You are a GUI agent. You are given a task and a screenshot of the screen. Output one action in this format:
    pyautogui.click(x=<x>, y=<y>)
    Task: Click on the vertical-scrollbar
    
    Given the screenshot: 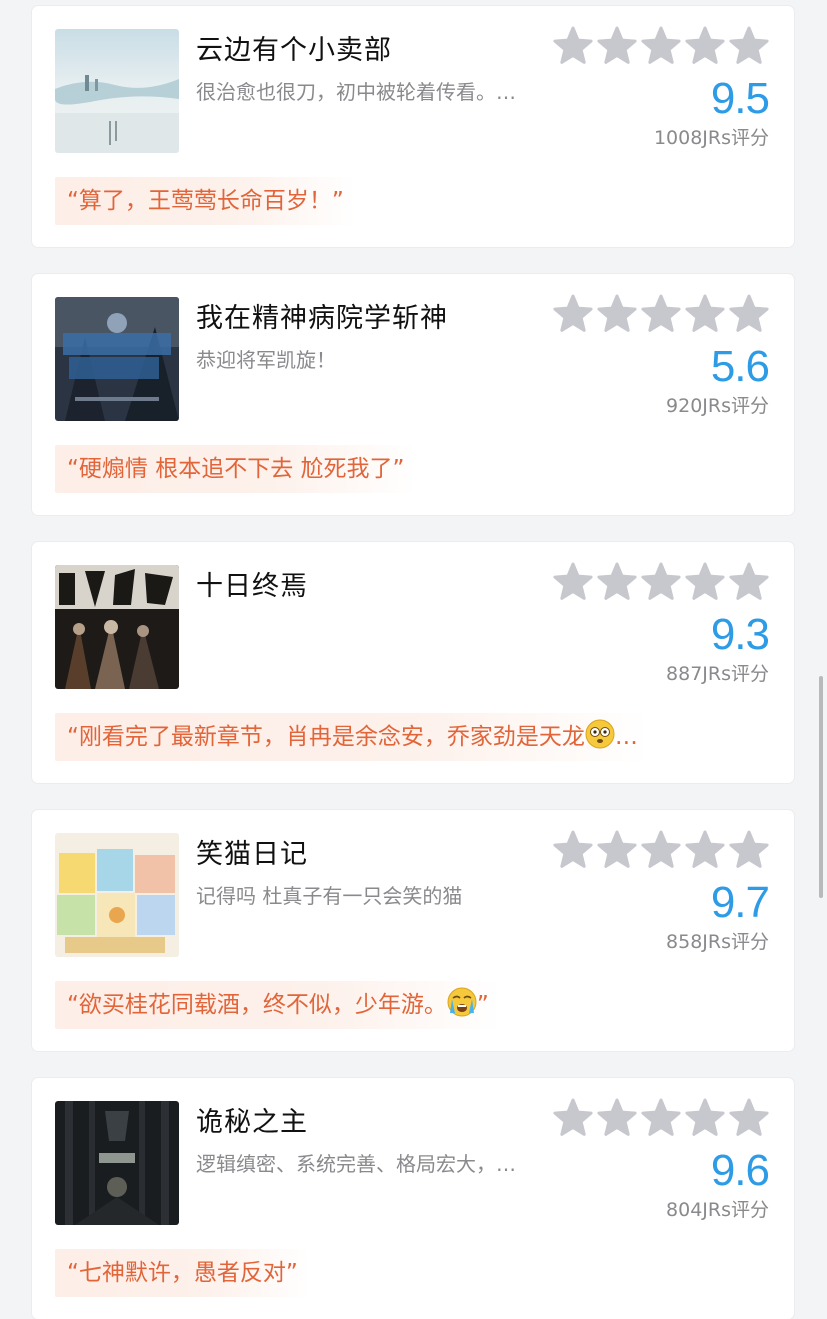 What is the action you would take?
    pyautogui.click(x=821, y=787)
    